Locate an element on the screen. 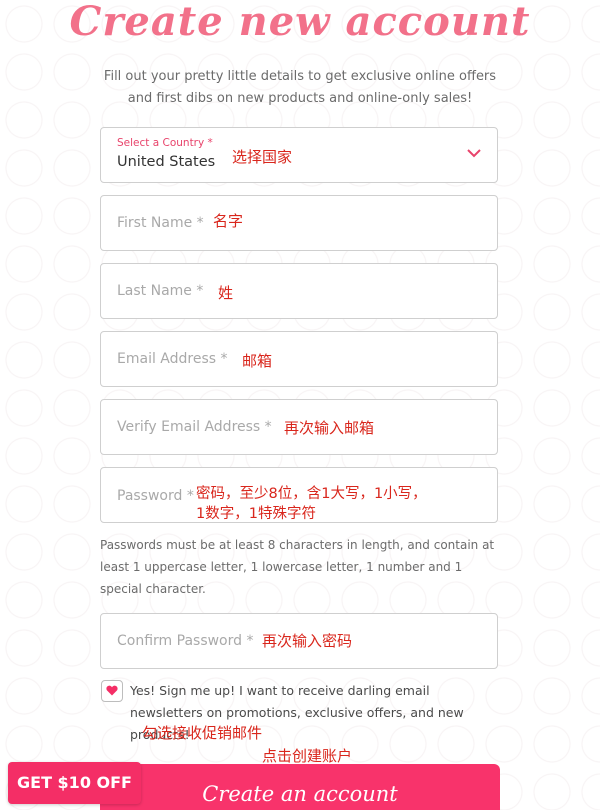  newsletter-checkbox is located at coordinates (112, 691).